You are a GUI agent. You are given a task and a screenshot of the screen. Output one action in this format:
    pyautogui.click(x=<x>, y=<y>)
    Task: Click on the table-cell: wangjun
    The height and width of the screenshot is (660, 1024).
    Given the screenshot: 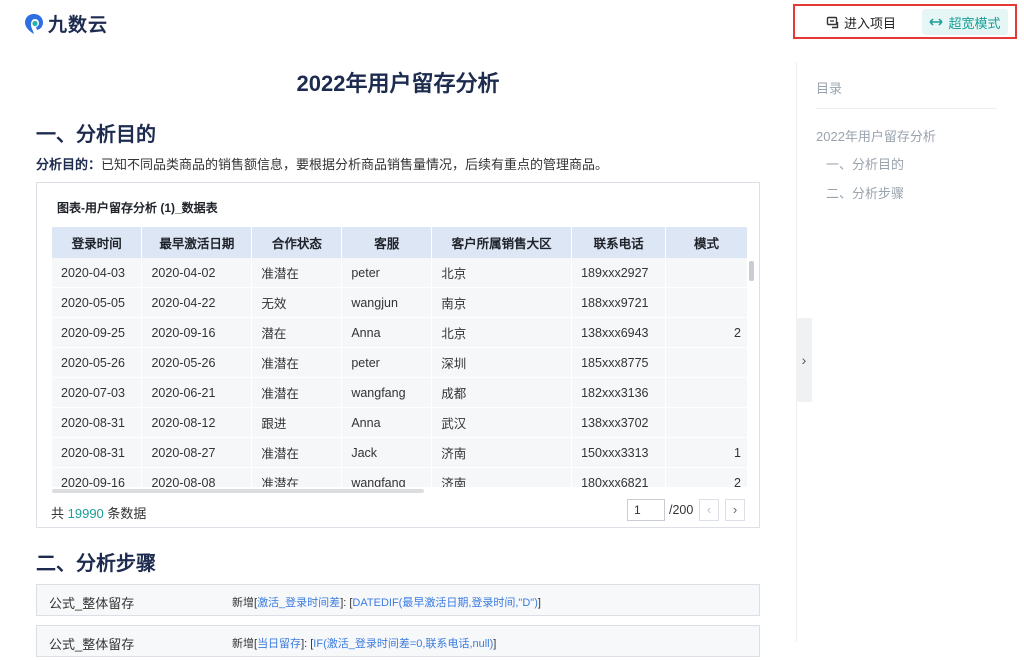 What is the action you would take?
    pyautogui.click(x=387, y=302)
    